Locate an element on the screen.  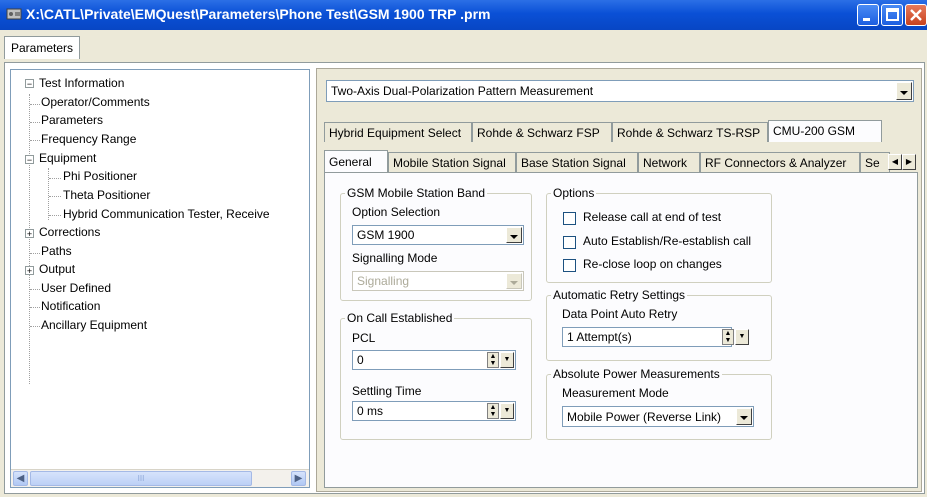
options-title: Options is located at coordinates (574, 193).